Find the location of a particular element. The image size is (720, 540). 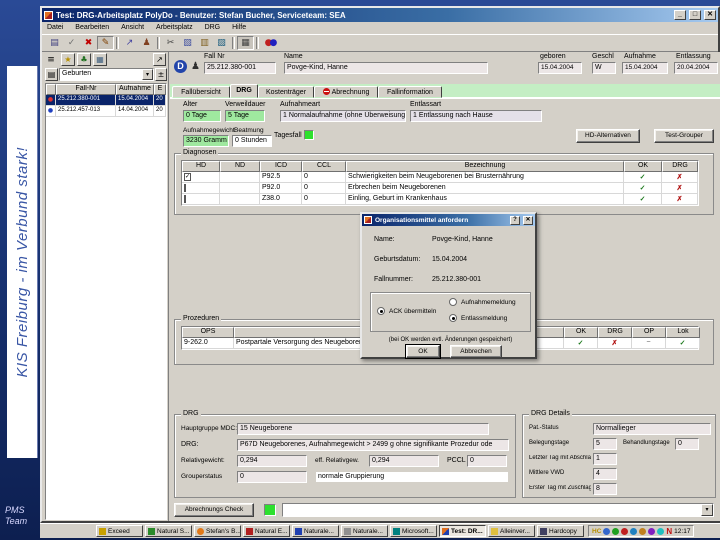

table-row: ● 25.212.380-001 15.04.2004 20 is located at coordinates (106, 100).